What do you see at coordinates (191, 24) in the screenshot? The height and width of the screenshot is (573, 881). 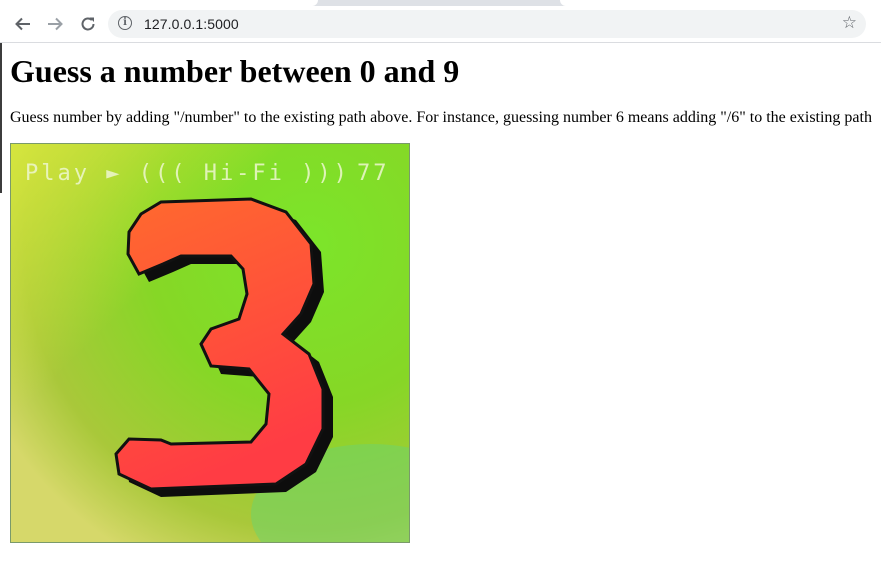 I see `url-text: 127.0.0.1:5000` at bounding box center [191, 24].